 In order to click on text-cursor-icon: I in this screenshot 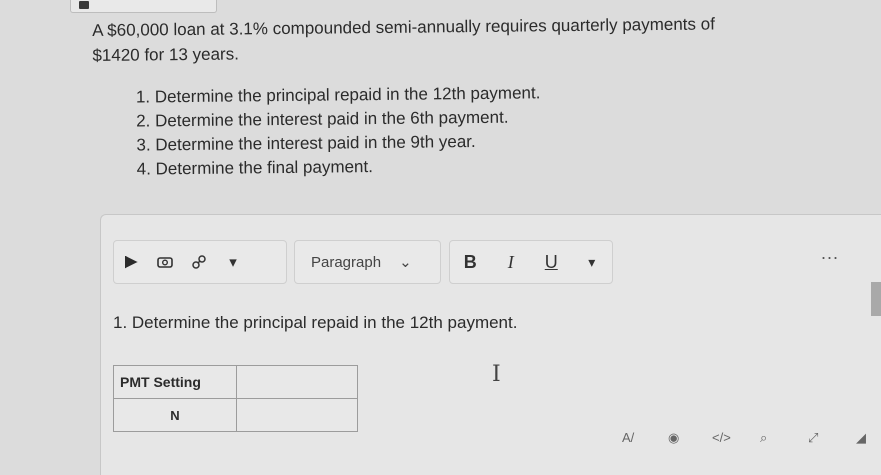, I will do `click(496, 374)`.